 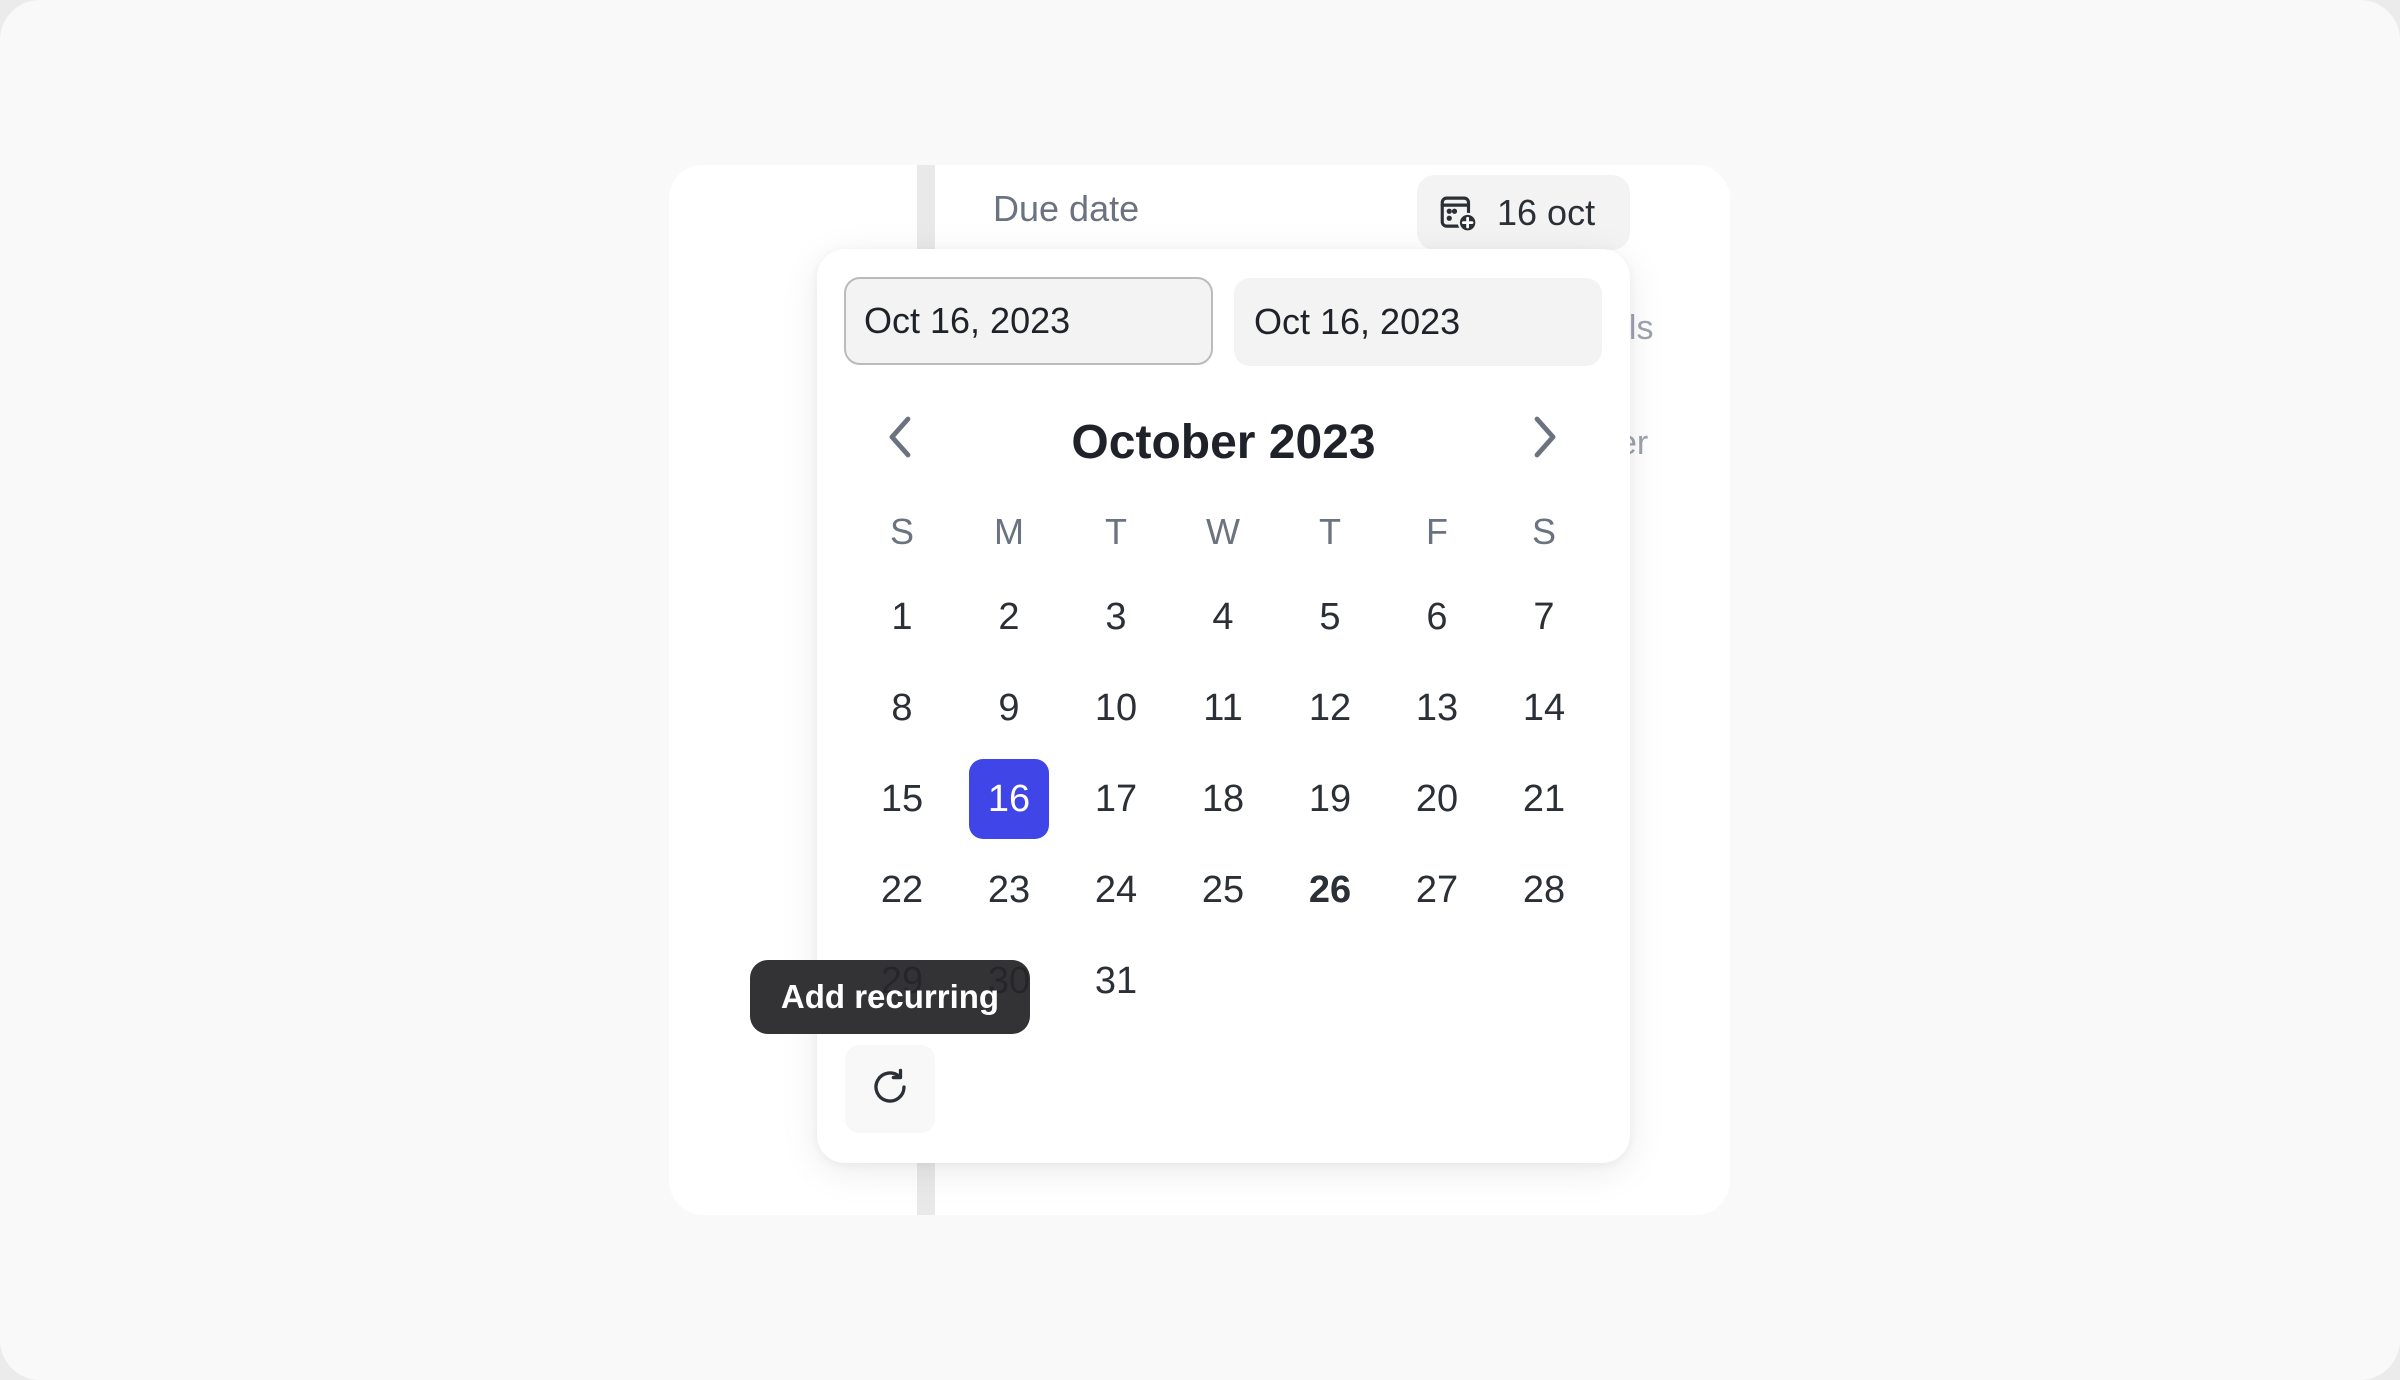 What do you see at coordinates (1544, 890) in the screenshot?
I see `day-cell: 28` at bounding box center [1544, 890].